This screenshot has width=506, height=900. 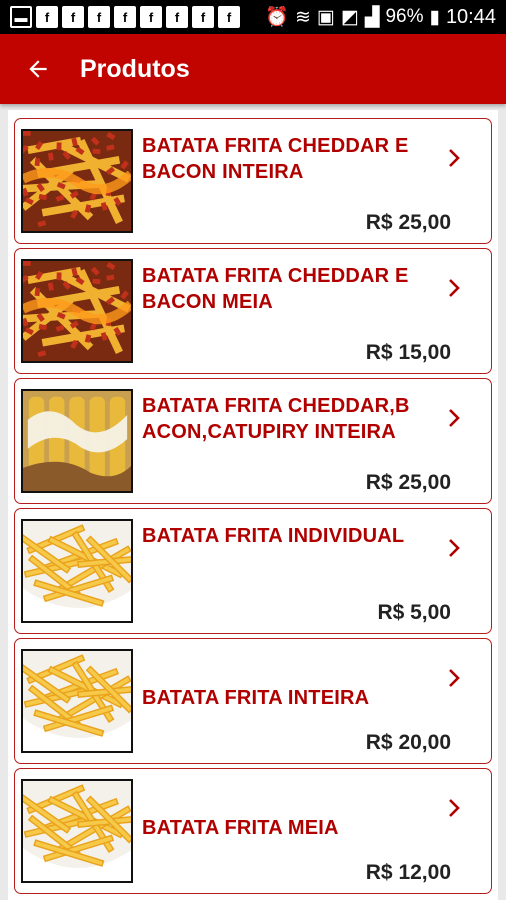 I want to click on signal-off-icon: ◩, so click(x=349, y=17).